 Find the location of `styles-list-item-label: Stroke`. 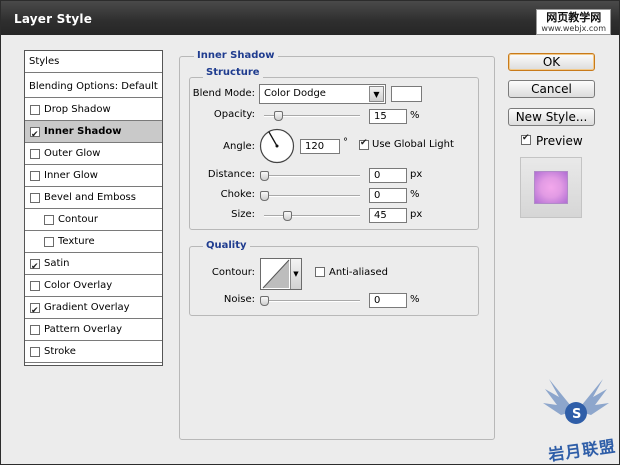

styles-list-item-label: Stroke is located at coordinates (60, 351).